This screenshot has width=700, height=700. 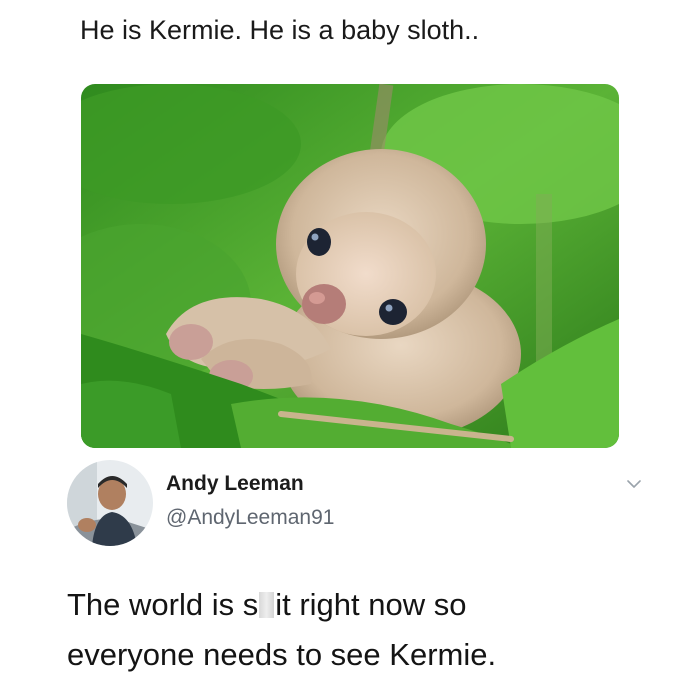 What do you see at coordinates (110, 503) in the screenshot?
I see `avatar` at bounding box center [110, 503].